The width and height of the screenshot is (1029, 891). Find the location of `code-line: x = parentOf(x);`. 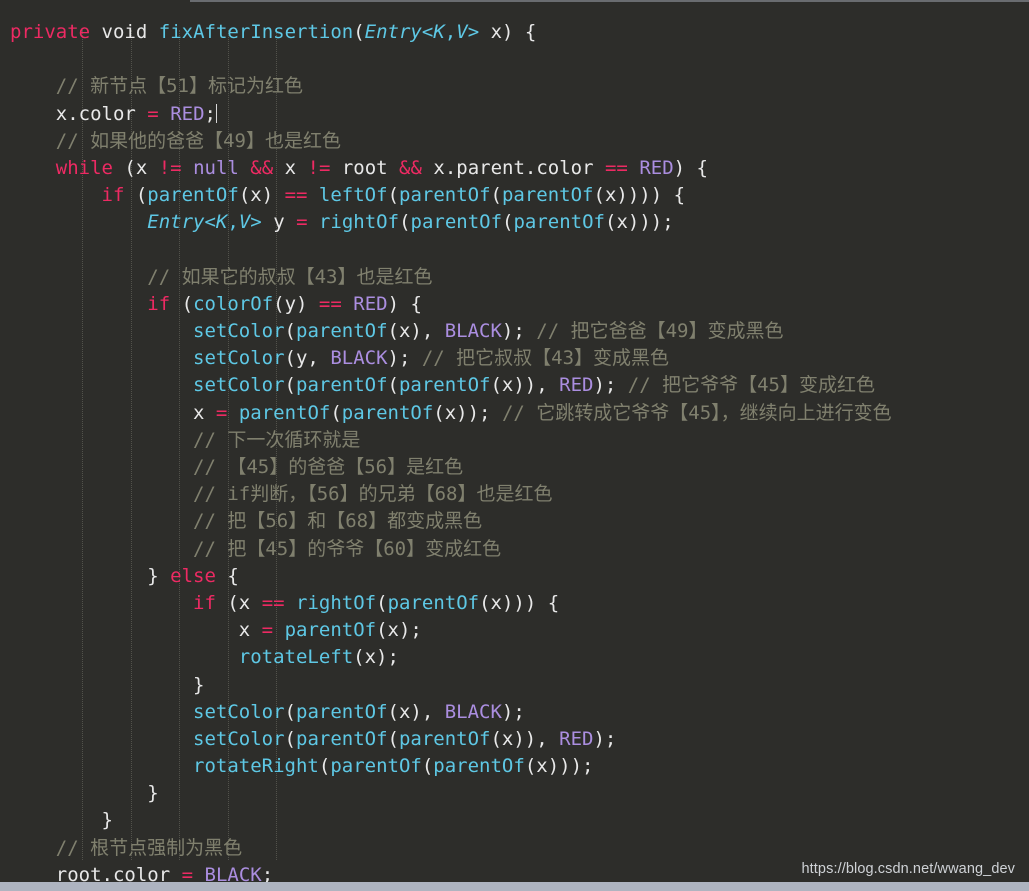

code-line: x = parentOf(x); is located at coordinates (514, 630).